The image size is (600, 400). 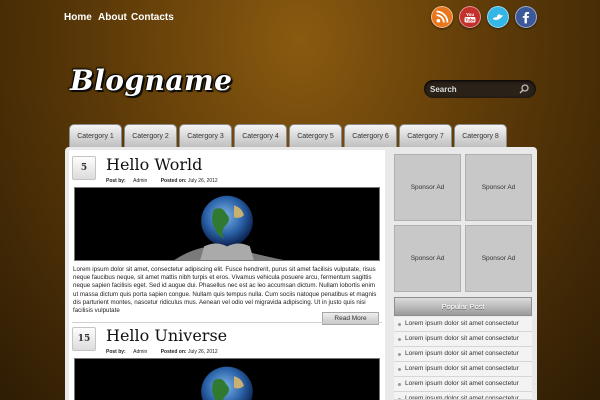 I want to click on nav-contacts: Contacts, so click(x=152, y=17).